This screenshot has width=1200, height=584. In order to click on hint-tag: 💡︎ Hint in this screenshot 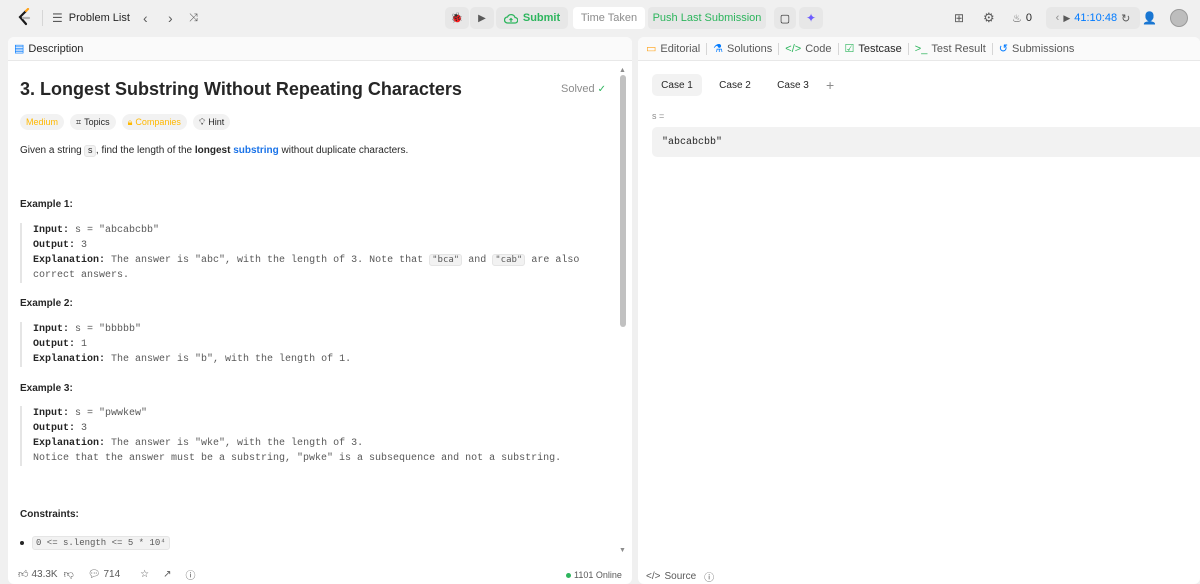, I will do `click(211, 122)`.